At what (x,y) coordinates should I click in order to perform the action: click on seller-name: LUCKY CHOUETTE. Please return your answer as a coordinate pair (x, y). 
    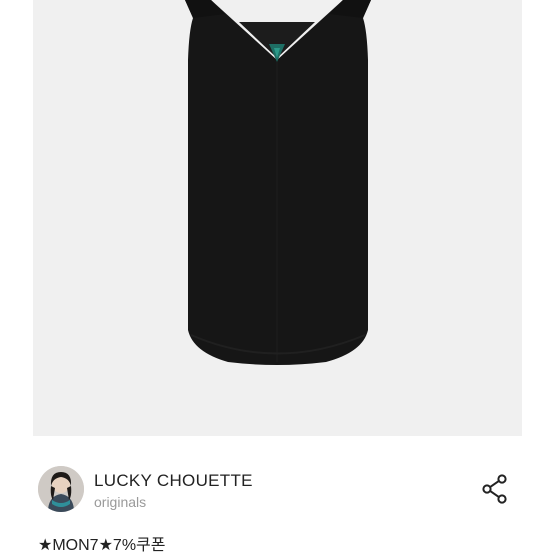
    Looking at the image, I should click on (173, 481).